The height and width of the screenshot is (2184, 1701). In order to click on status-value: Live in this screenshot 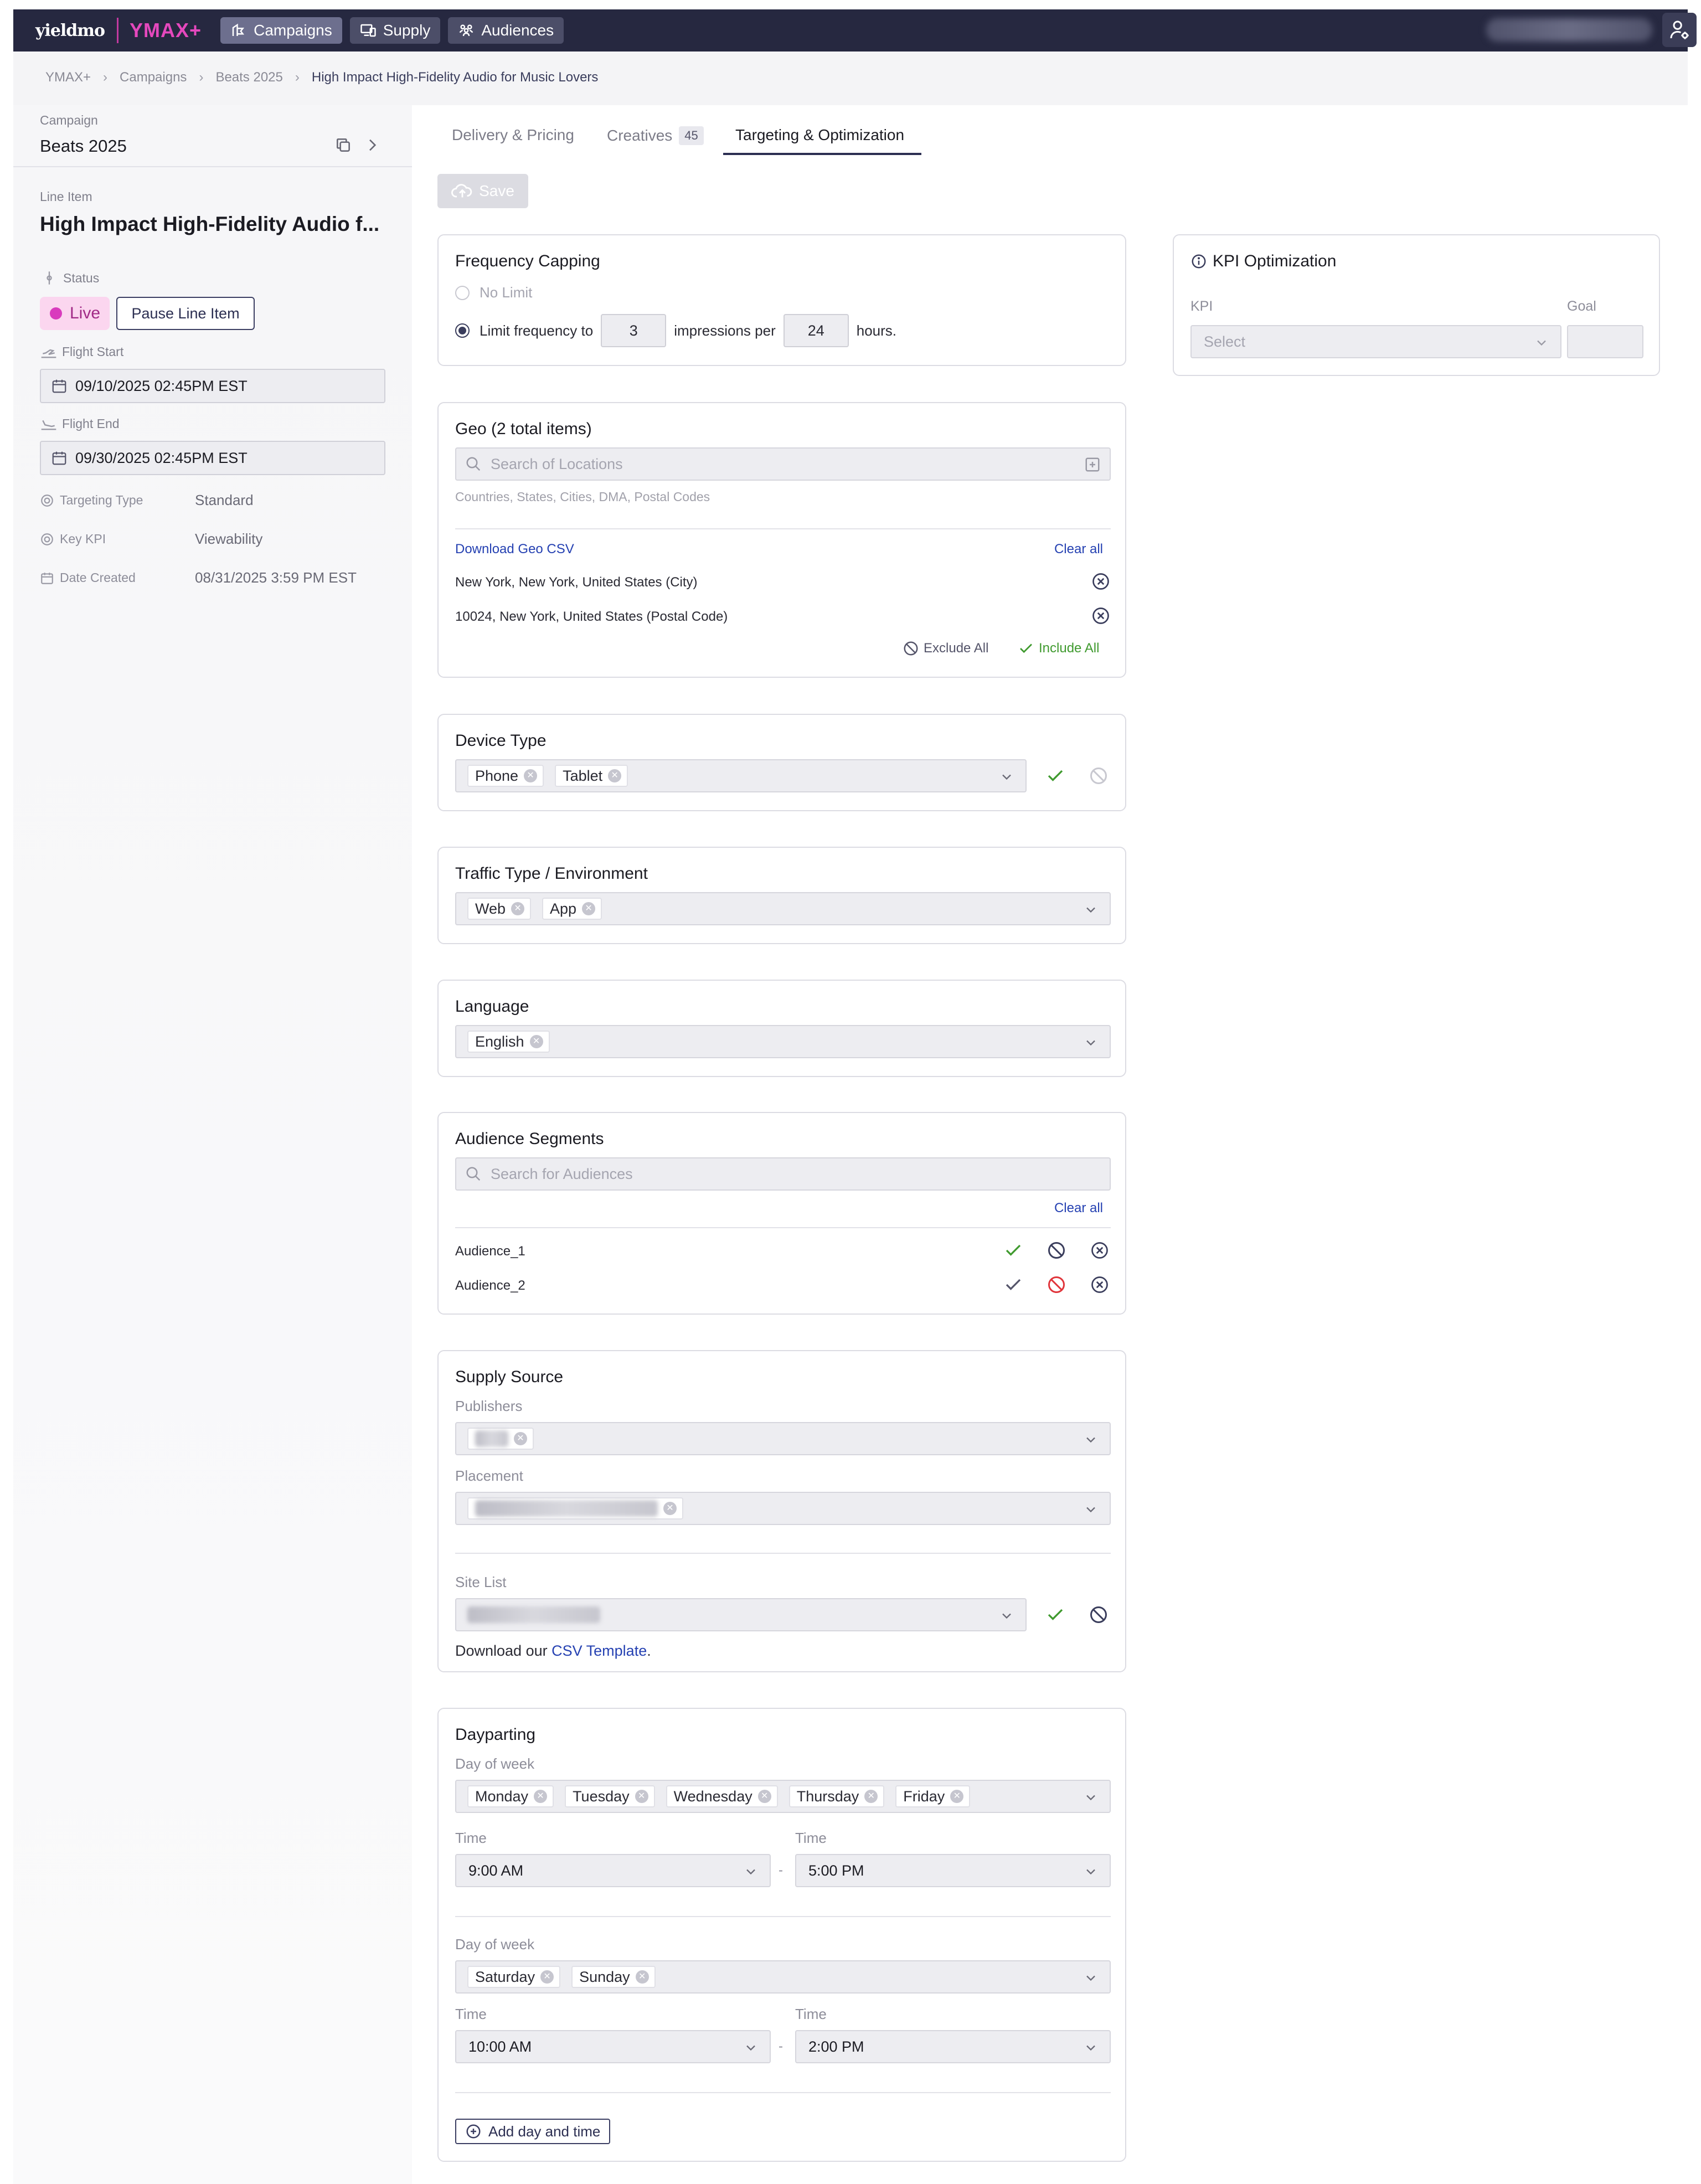, I will do `click(85, 313)`.